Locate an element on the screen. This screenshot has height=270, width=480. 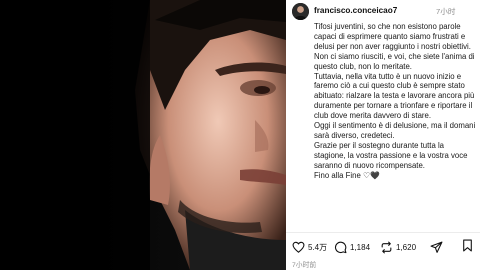
post-header: francisco.conceicao7 7小时 is located at coordinates (383, 11).